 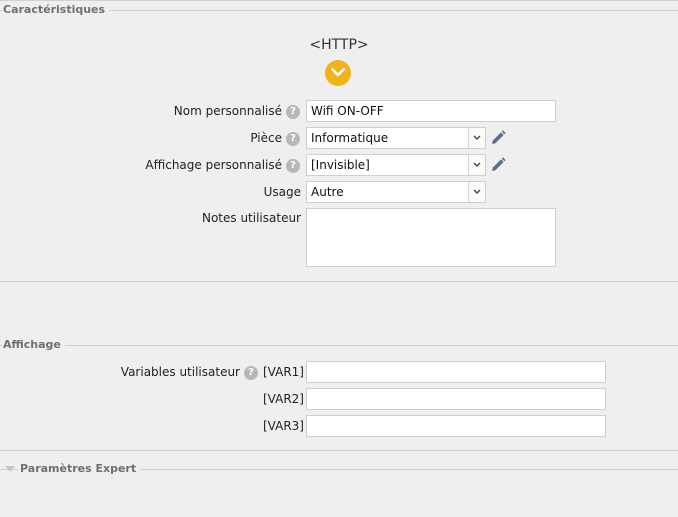 What do you see at coordinates (456, 372) in the screenshot?
I see `var1-input` at bounding box center [456, 372].